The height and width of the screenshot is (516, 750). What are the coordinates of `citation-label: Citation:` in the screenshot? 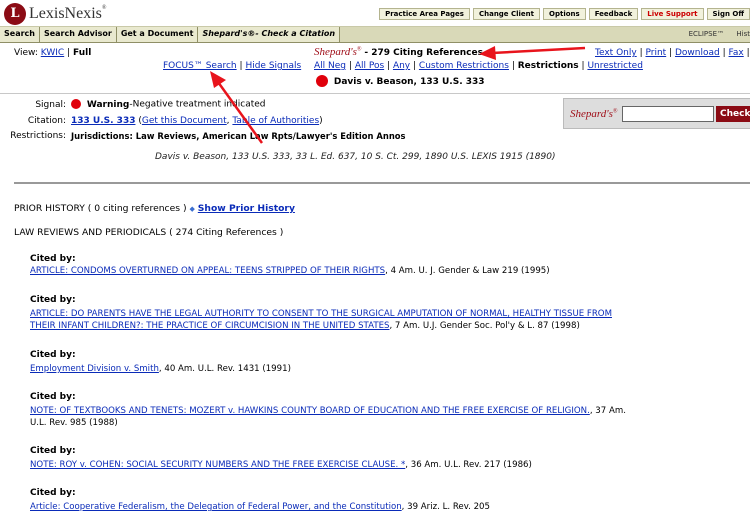 It's located at (46, 121).